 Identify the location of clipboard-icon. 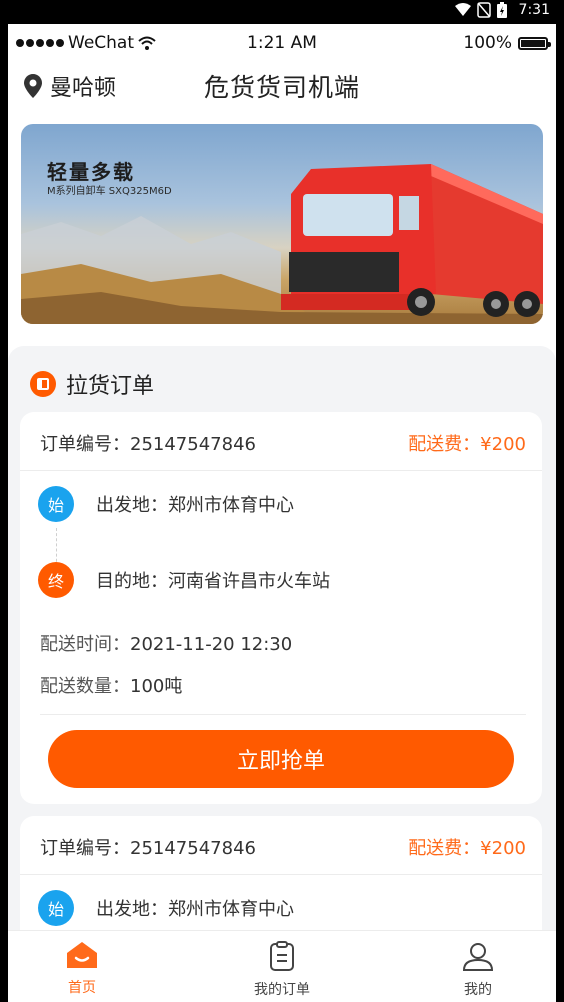
(282, 956).